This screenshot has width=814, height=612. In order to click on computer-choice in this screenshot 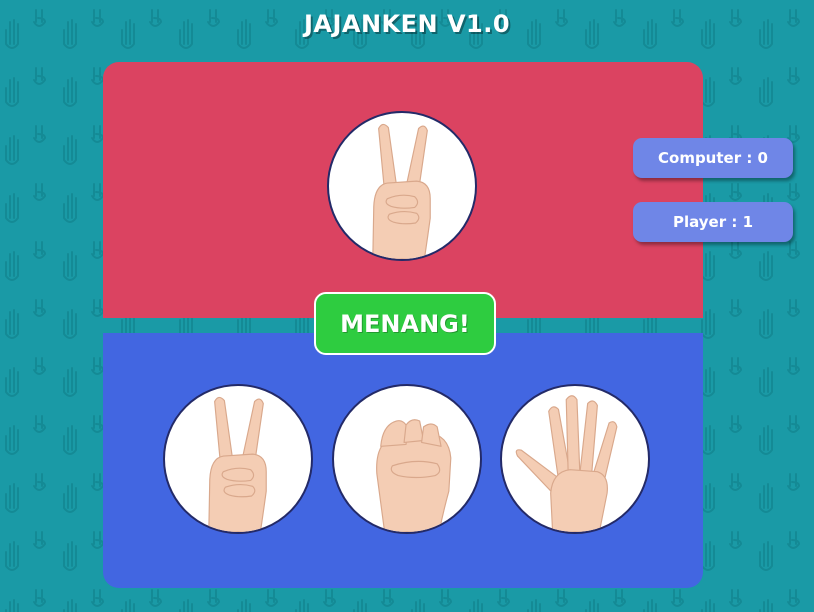, I will do `click(402, 186)`.